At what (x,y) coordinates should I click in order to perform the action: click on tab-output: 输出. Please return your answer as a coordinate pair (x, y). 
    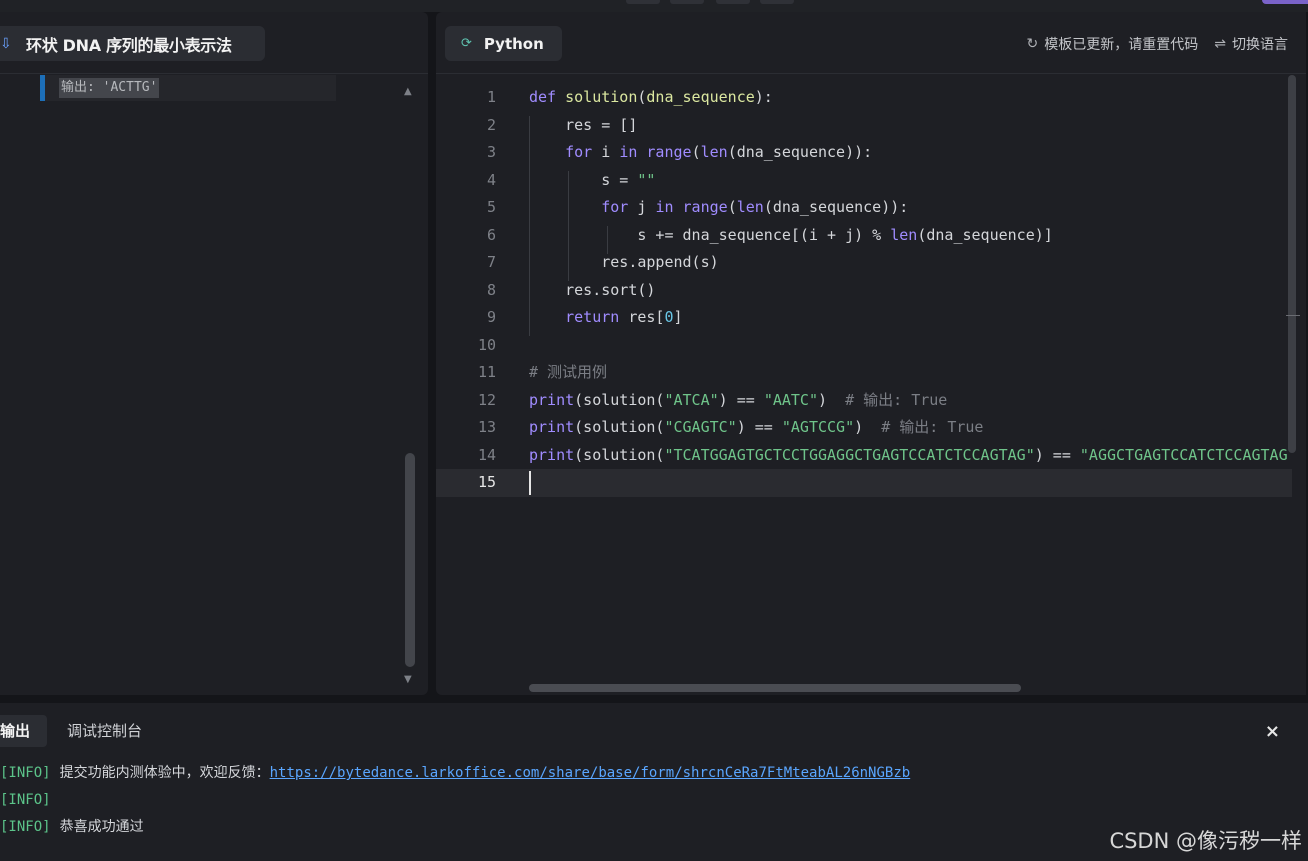
    Looking at the image, I should click on (23, 731).